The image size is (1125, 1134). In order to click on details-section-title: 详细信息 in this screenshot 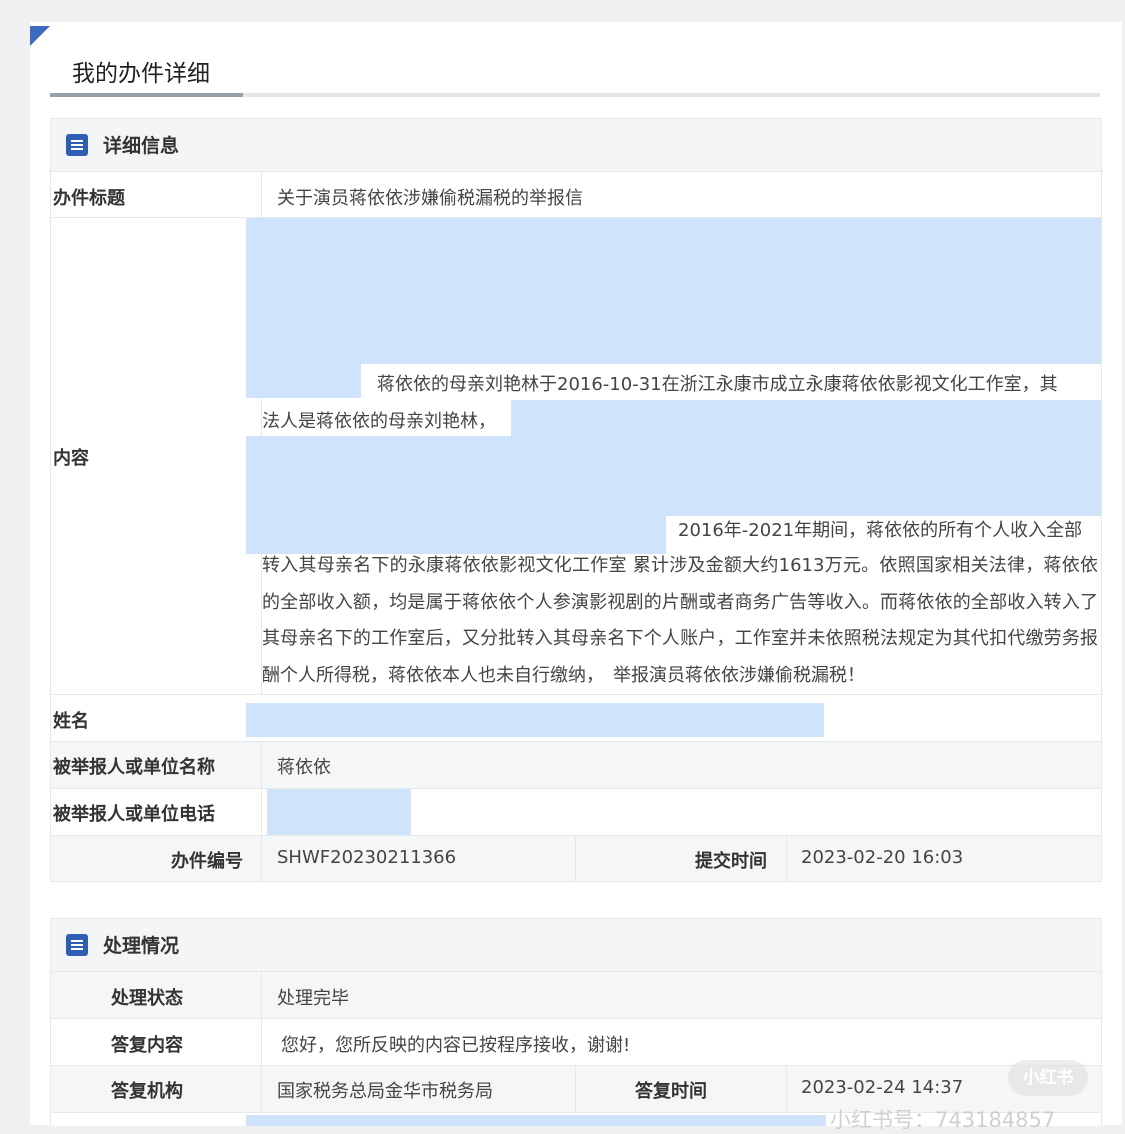, I will do `click(141, 146)`.